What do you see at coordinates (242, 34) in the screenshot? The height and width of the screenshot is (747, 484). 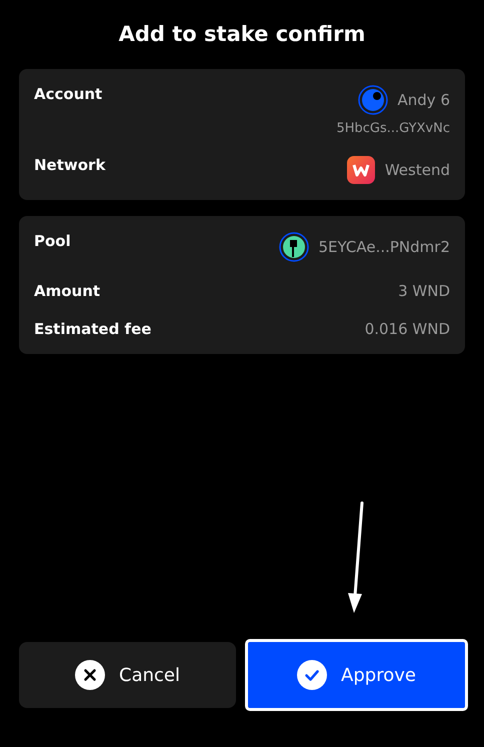 I see `page-title: Add to stake confirm` at bounding box center [242, 34].